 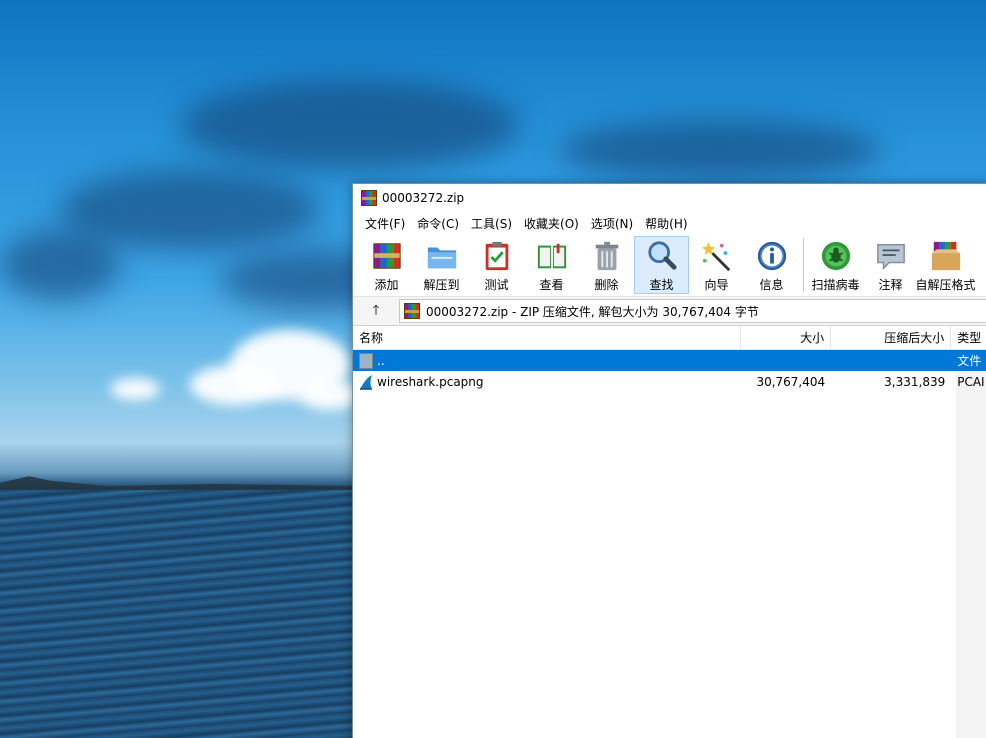 What do you see at coordinates (669, 198) in the screenshot?
I see `title-bar: 00003272.zip` at bounding box center [669, 198].